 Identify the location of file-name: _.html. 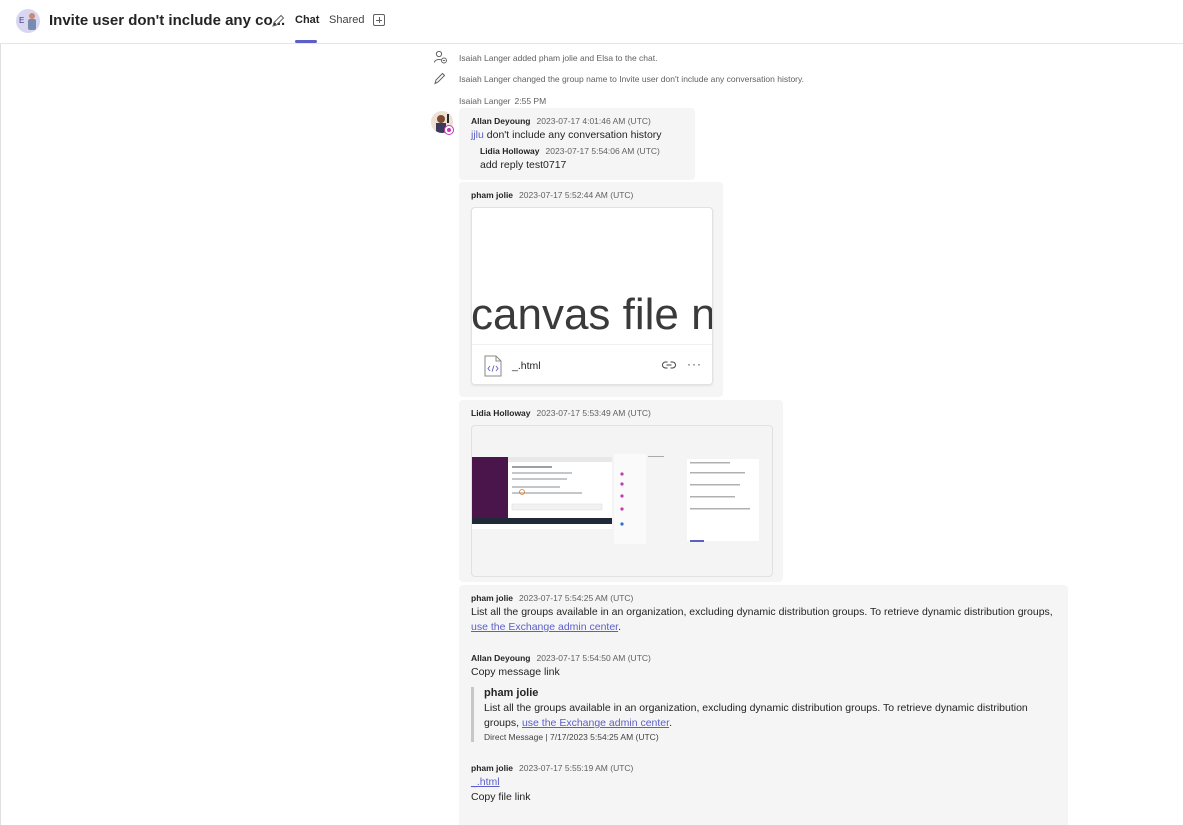
(526, 366).